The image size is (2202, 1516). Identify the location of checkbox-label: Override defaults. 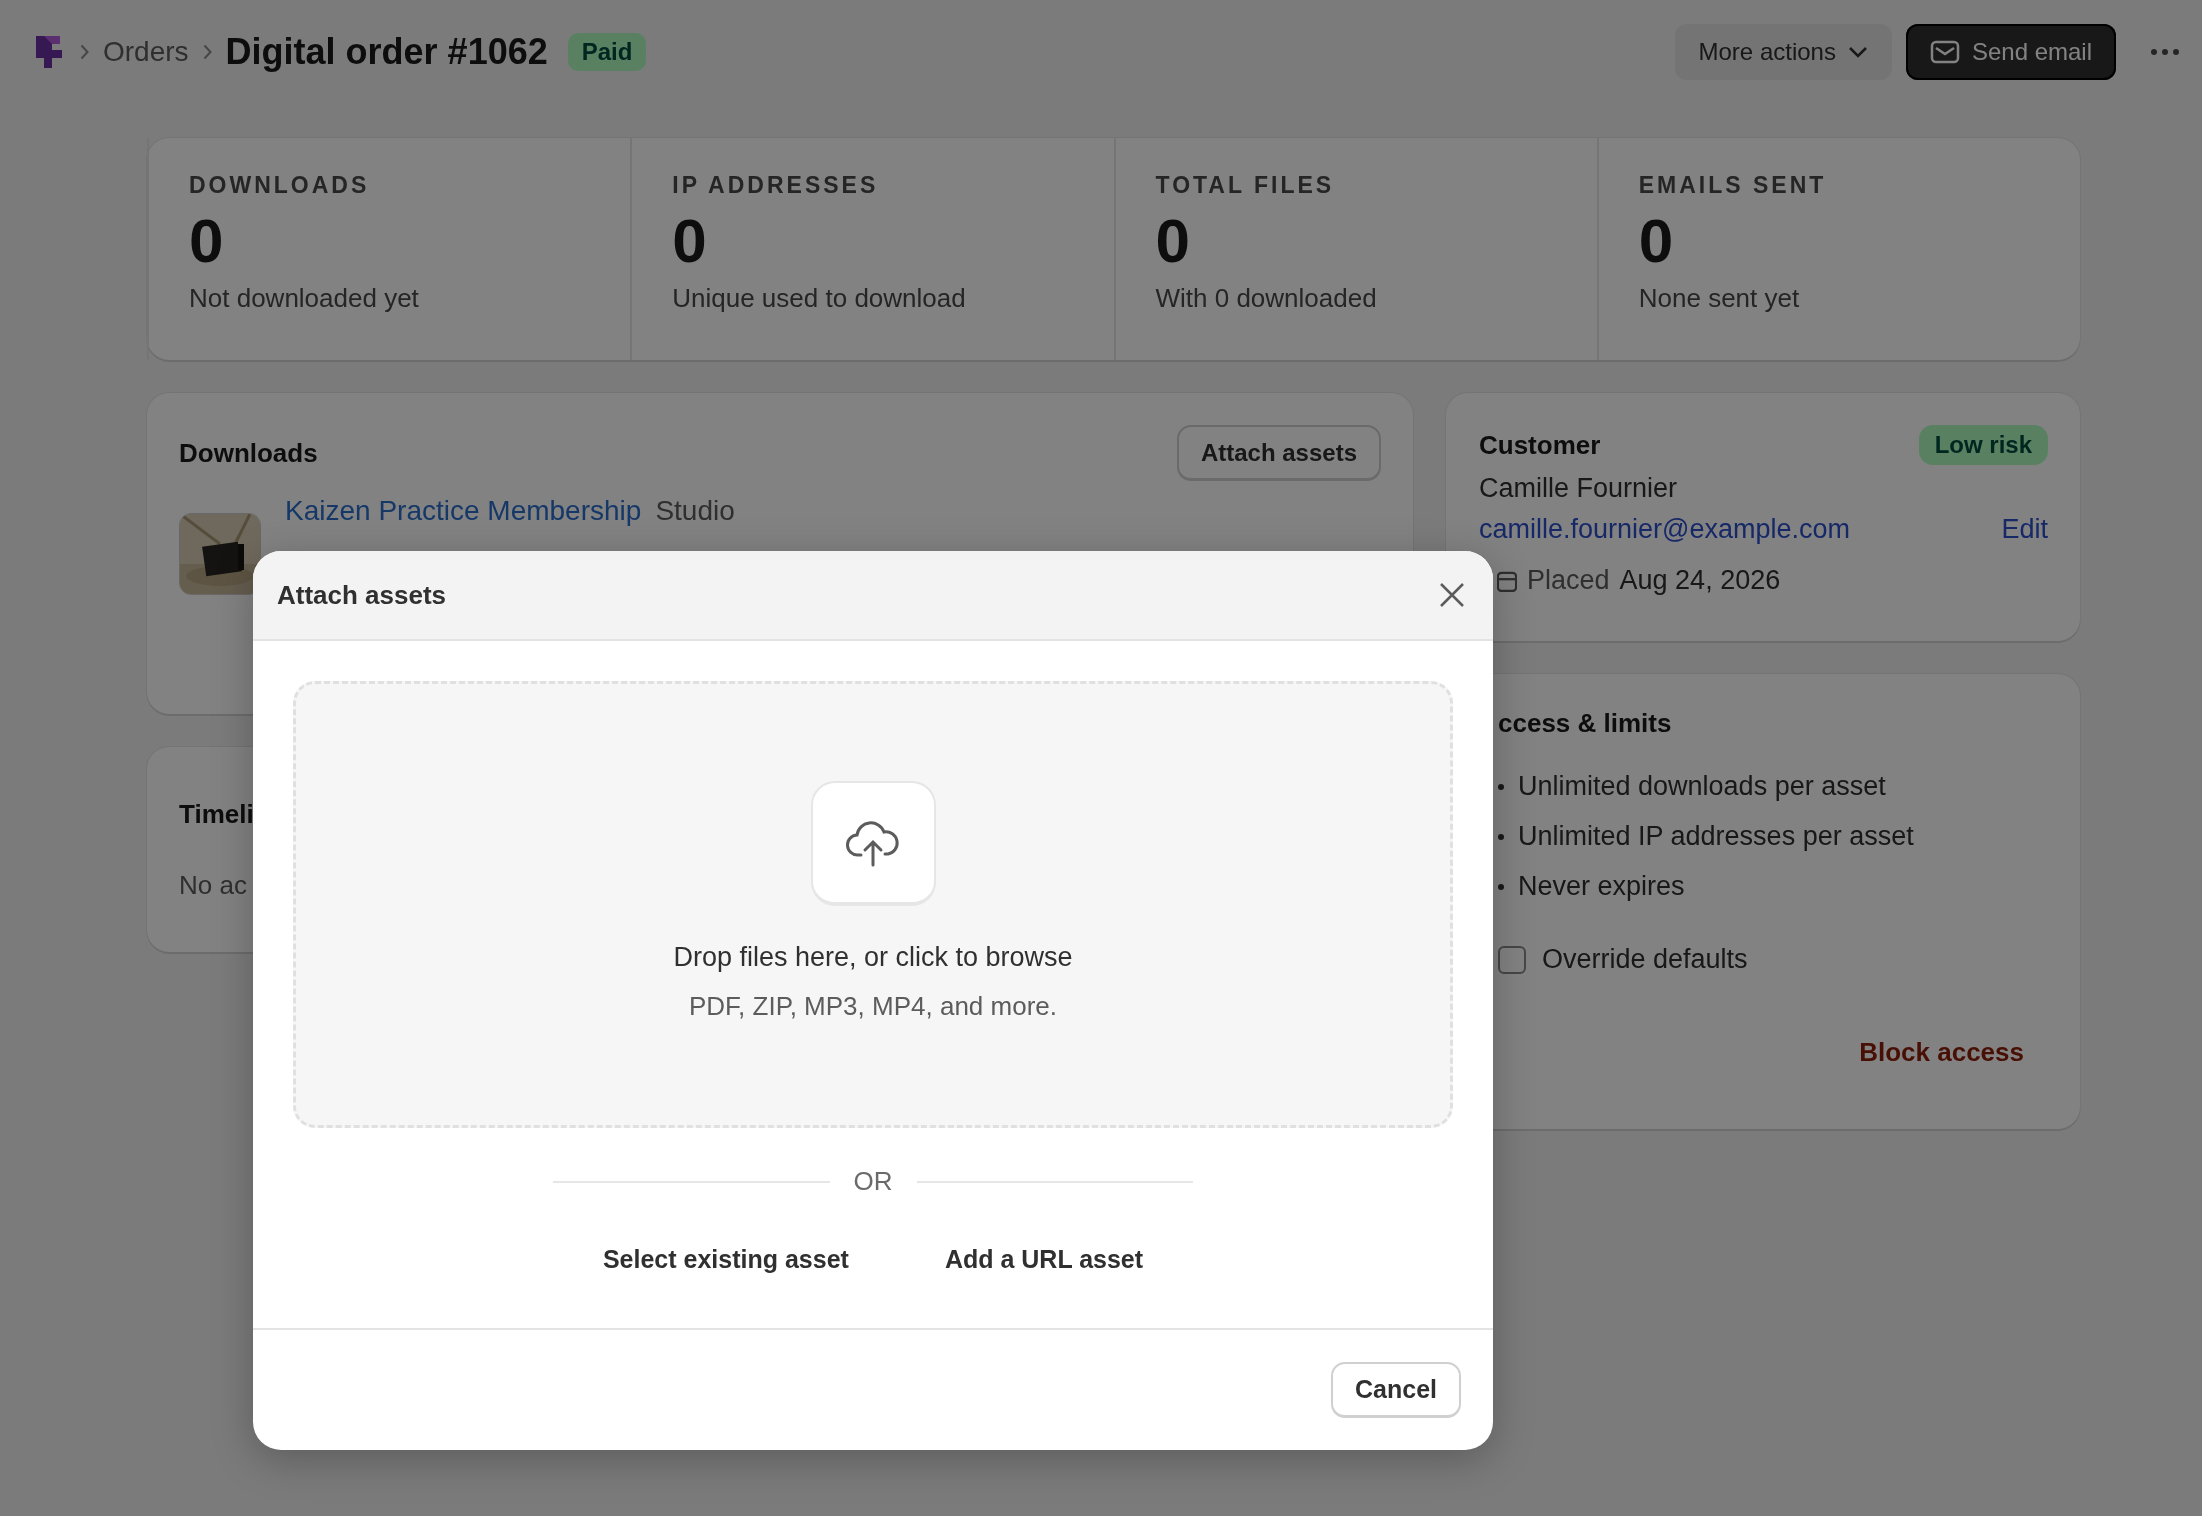
(1645, 959).